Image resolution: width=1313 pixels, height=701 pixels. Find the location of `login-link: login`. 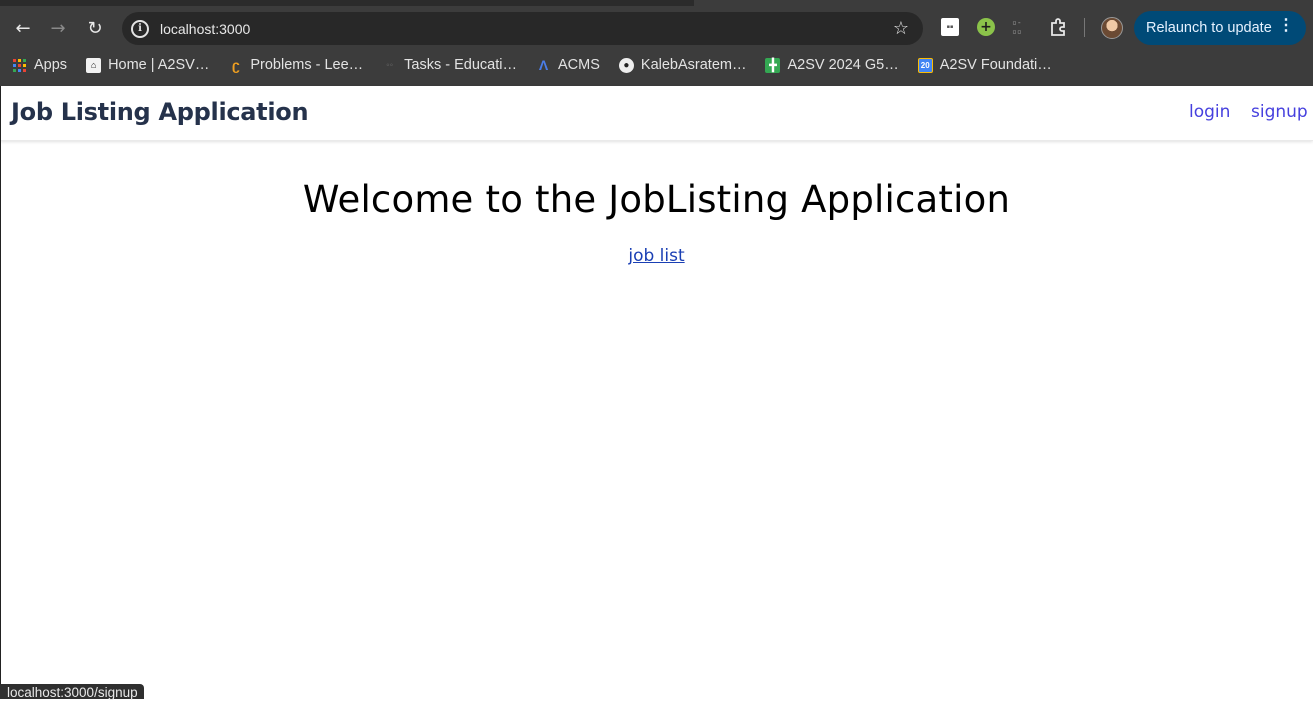

login-link: login is located at coordinates (1209, 112).